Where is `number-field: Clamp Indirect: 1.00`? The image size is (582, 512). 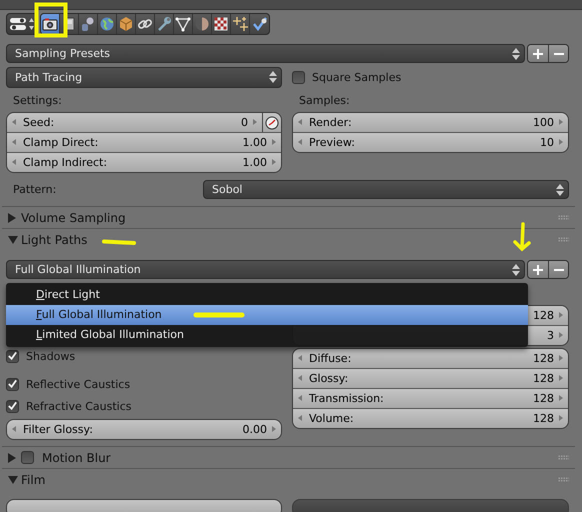 number-field: Clamp Indirect: 1.00 is located at coordinates (144, 162).